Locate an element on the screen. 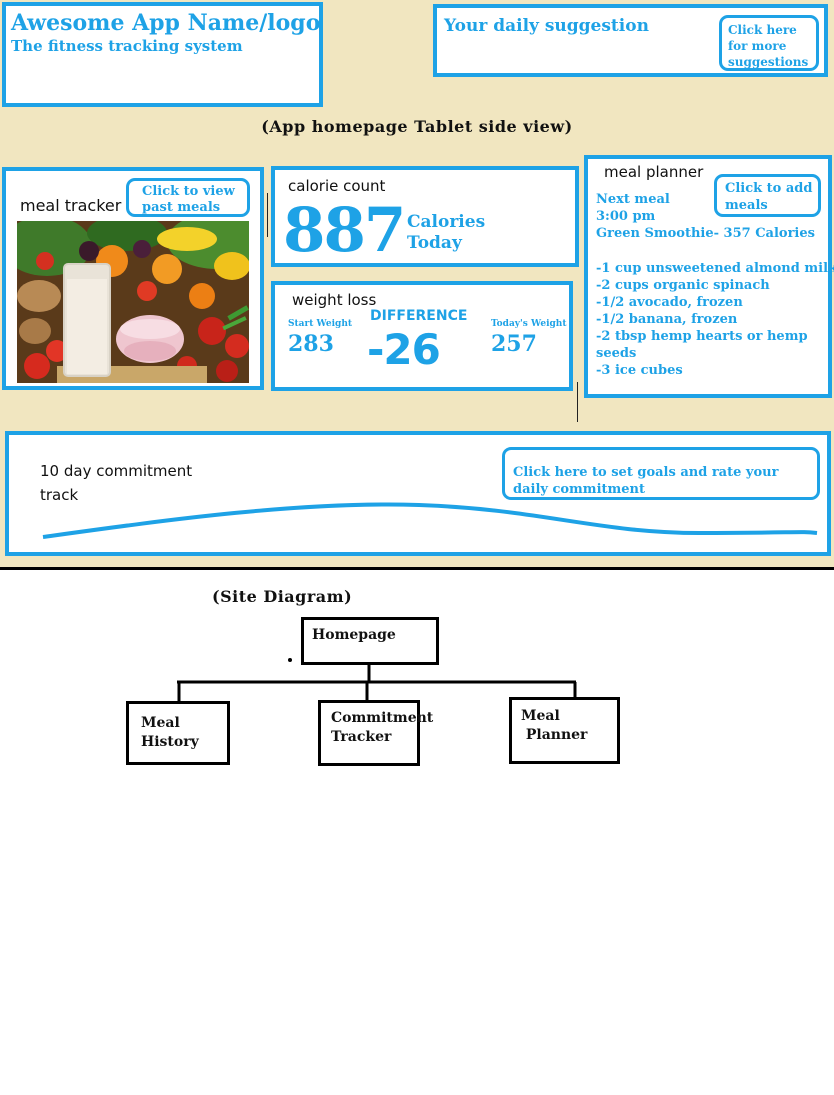 The height and width of the screenshot is (1095, 834). site-diagram-connectors is located at coordinates (377, 679).